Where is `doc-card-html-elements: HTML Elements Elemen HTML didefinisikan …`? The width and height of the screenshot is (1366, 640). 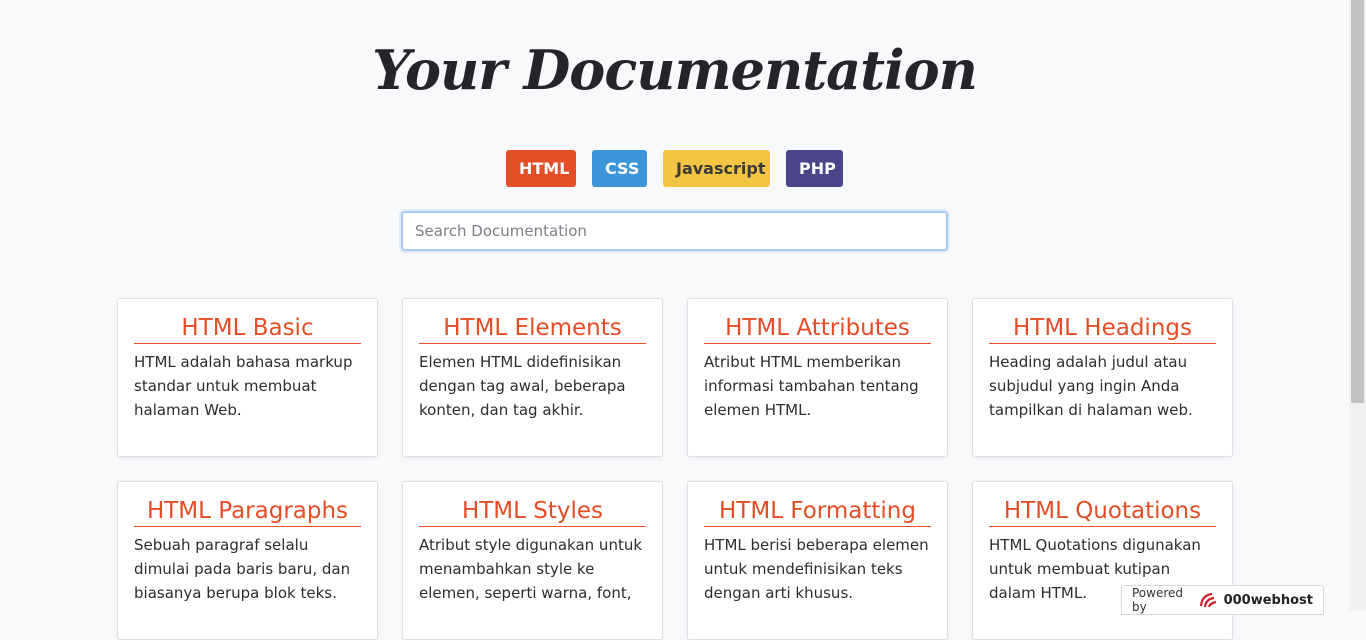 doc-card-html-elements: HTML Elements Elemen HTML didefinisikan … is located at coordinates (532, 377).